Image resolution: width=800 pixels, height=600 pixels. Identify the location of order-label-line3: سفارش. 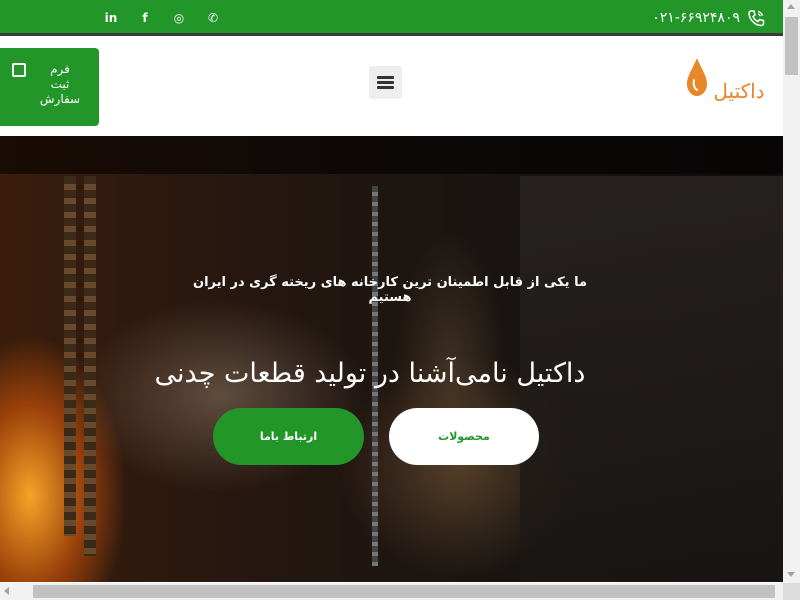
(60, 99).